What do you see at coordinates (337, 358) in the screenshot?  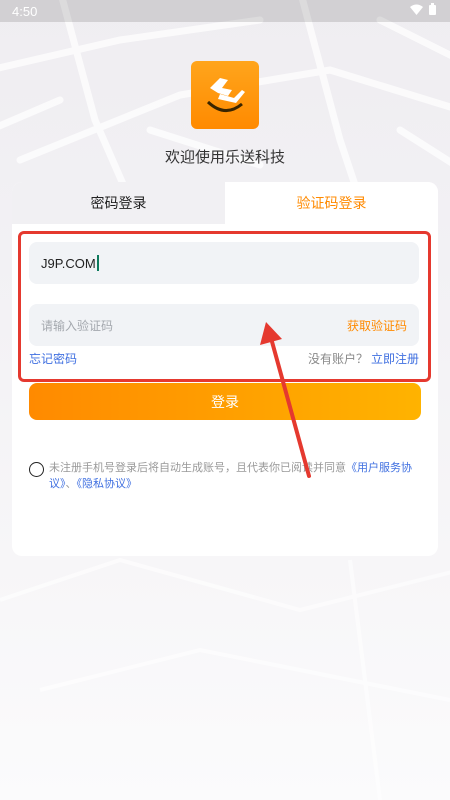 I see `no-account-label: 没有账户？` at bounding box center [337, 358].